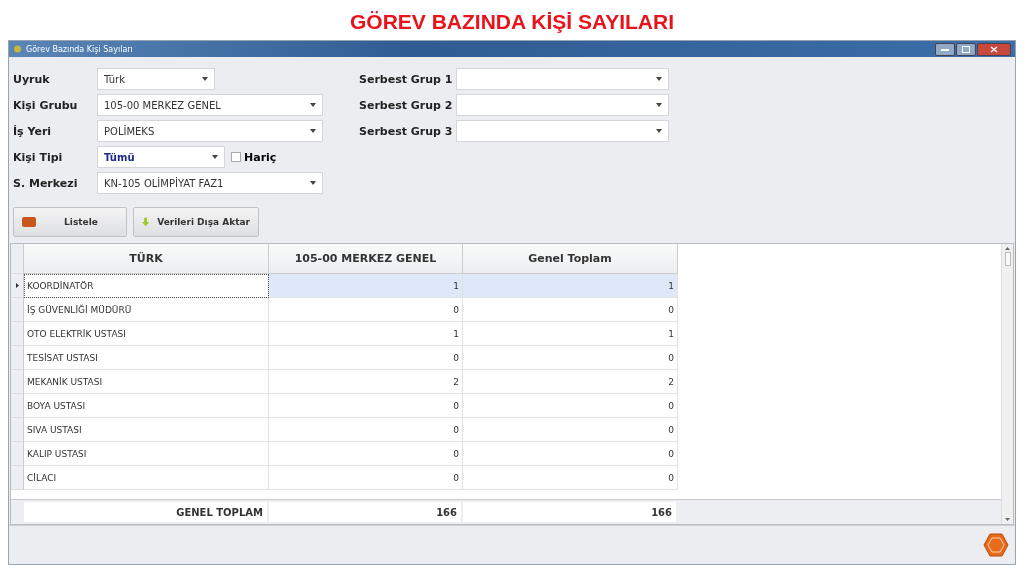 The image size is (1024, 570). Describe the element at coordinates (146, 259) in the screenshot. I see `column-header: TÜRK` at that location.